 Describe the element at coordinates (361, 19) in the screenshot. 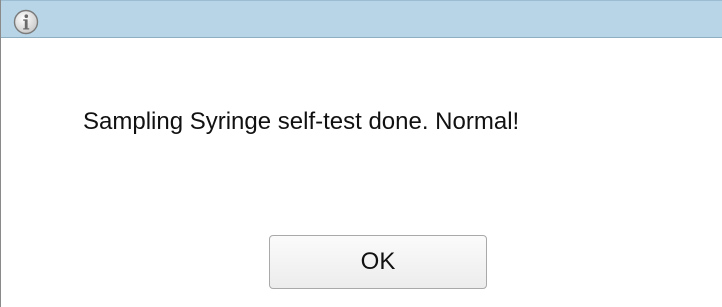

I see `dialog-title-bar` at that location.